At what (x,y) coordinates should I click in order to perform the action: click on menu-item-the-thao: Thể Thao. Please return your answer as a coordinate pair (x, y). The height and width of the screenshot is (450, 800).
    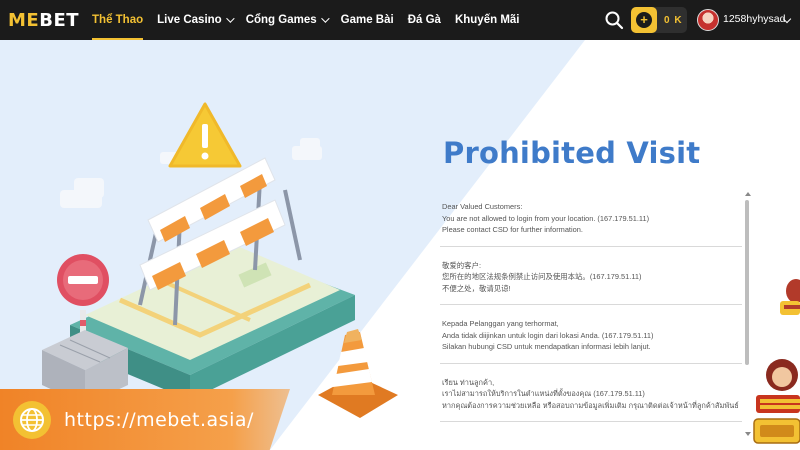
    Looking at the image, I should click on (117, 20).